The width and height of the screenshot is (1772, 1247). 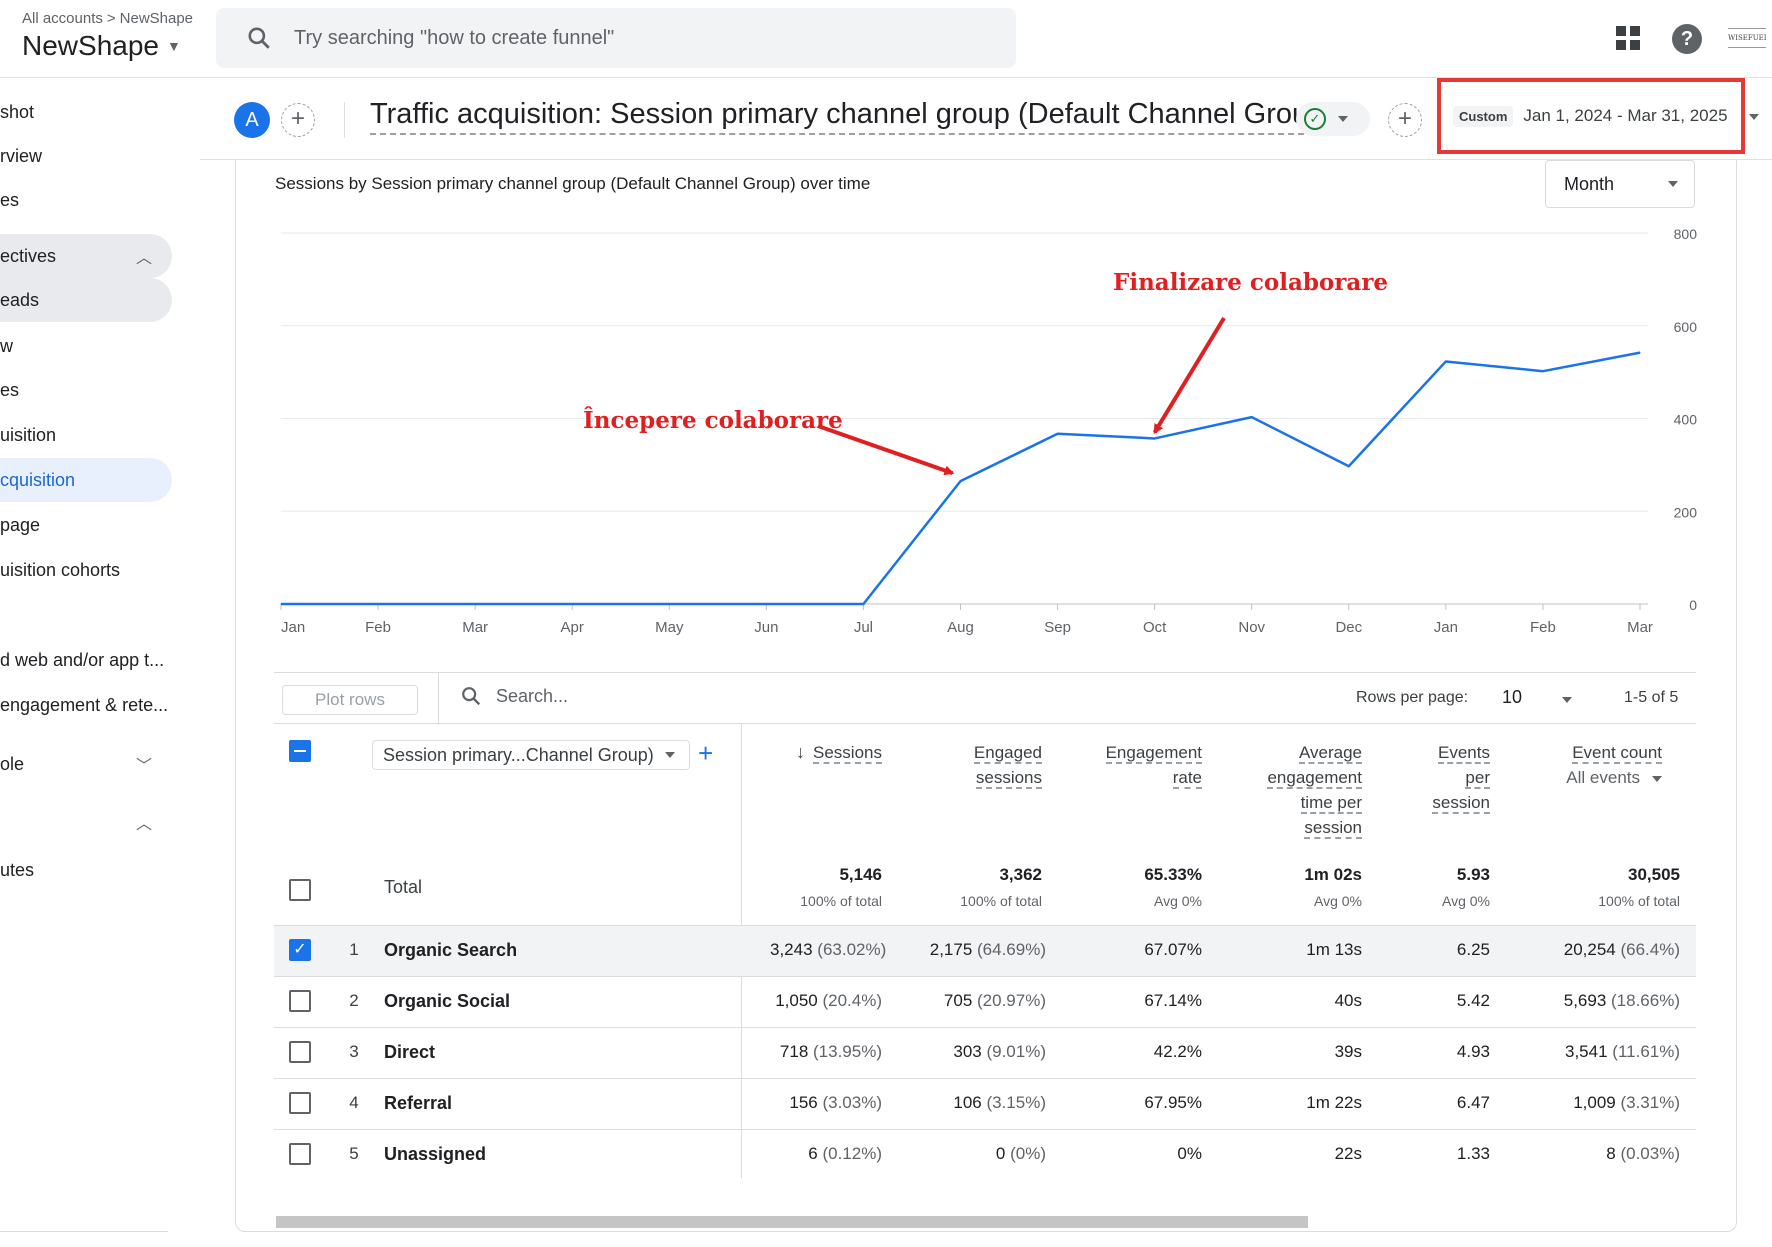 I want to click on cell-sessions: 718 (13.95%), so click(x=826, y=1052).